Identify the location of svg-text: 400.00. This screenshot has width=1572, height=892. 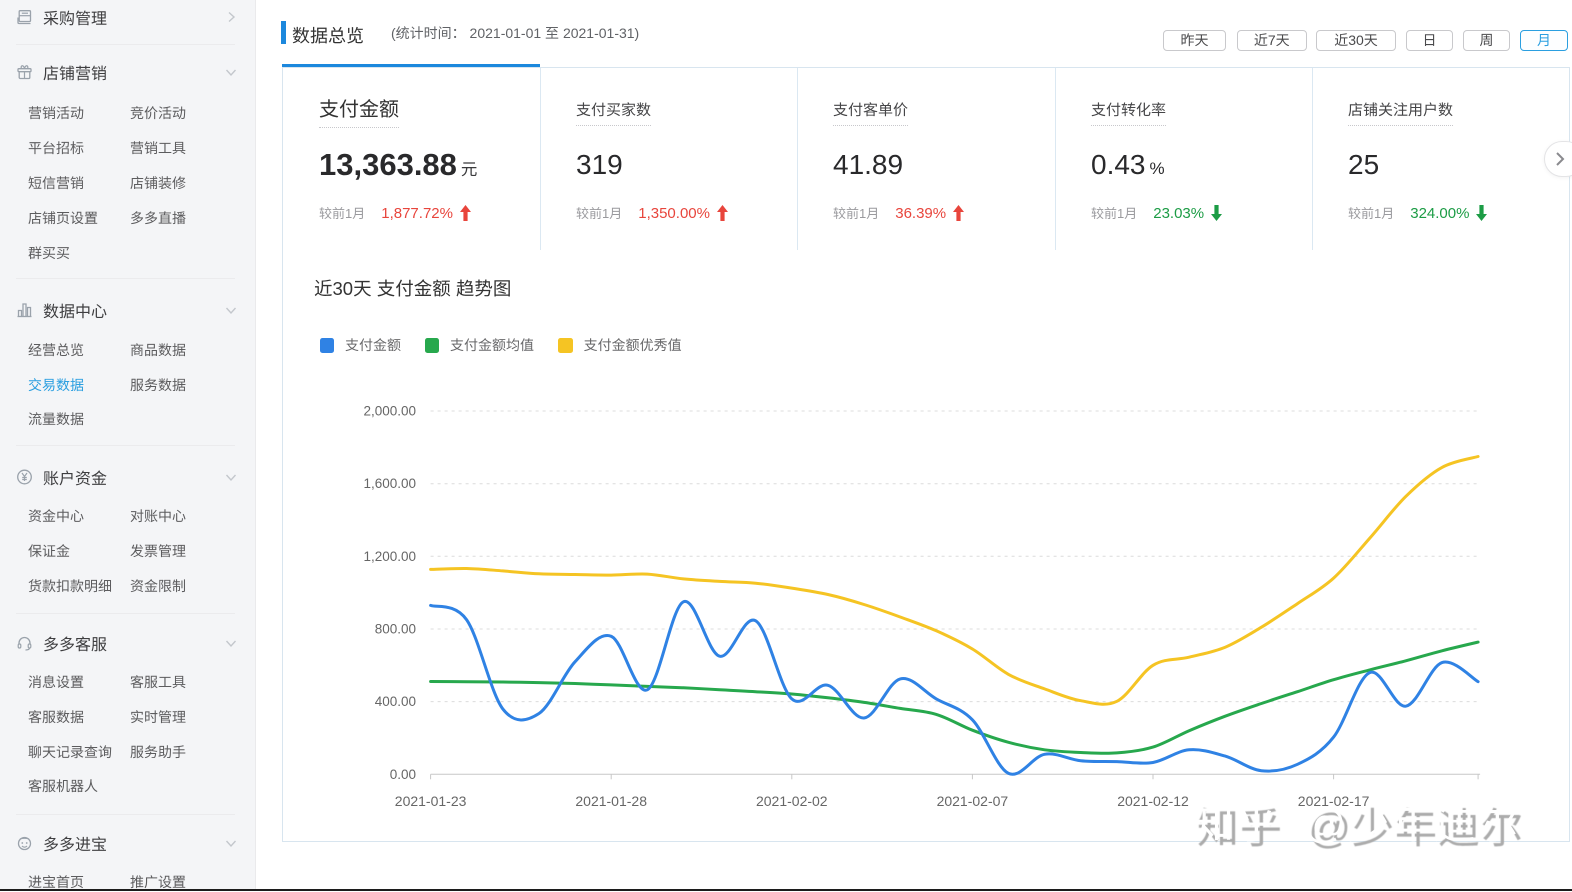
(395, 701).